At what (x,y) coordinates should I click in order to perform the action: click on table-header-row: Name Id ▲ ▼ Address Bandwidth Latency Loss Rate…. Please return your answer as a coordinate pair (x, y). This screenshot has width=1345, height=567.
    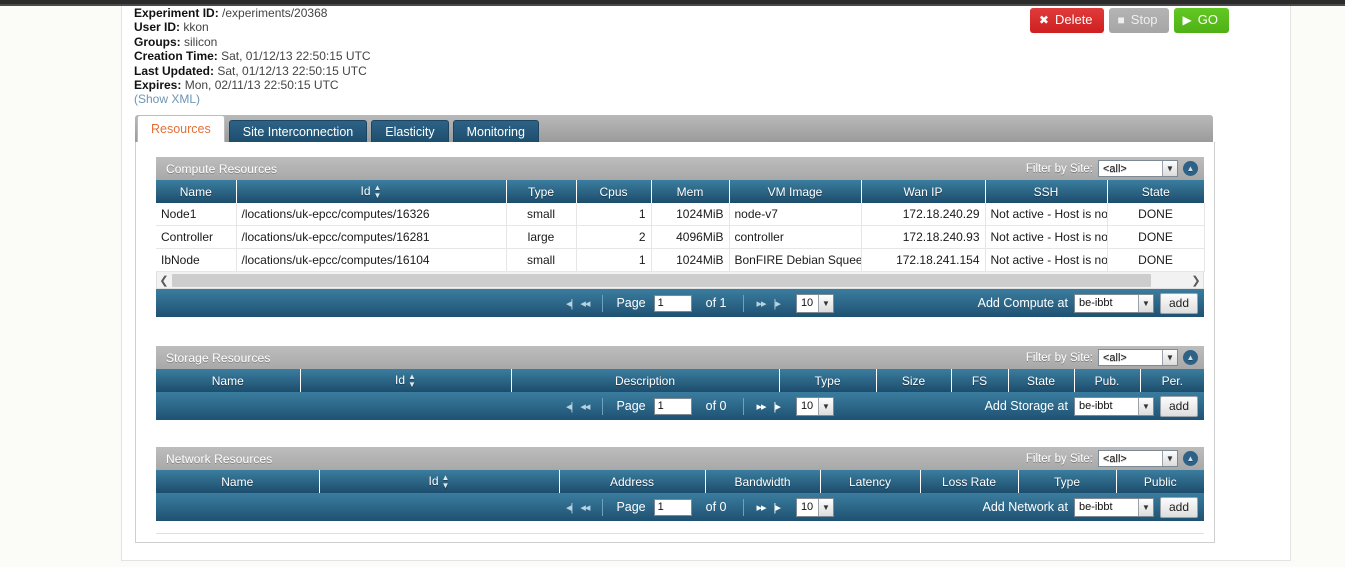
    Looking at the image, I should click on (680, 481).